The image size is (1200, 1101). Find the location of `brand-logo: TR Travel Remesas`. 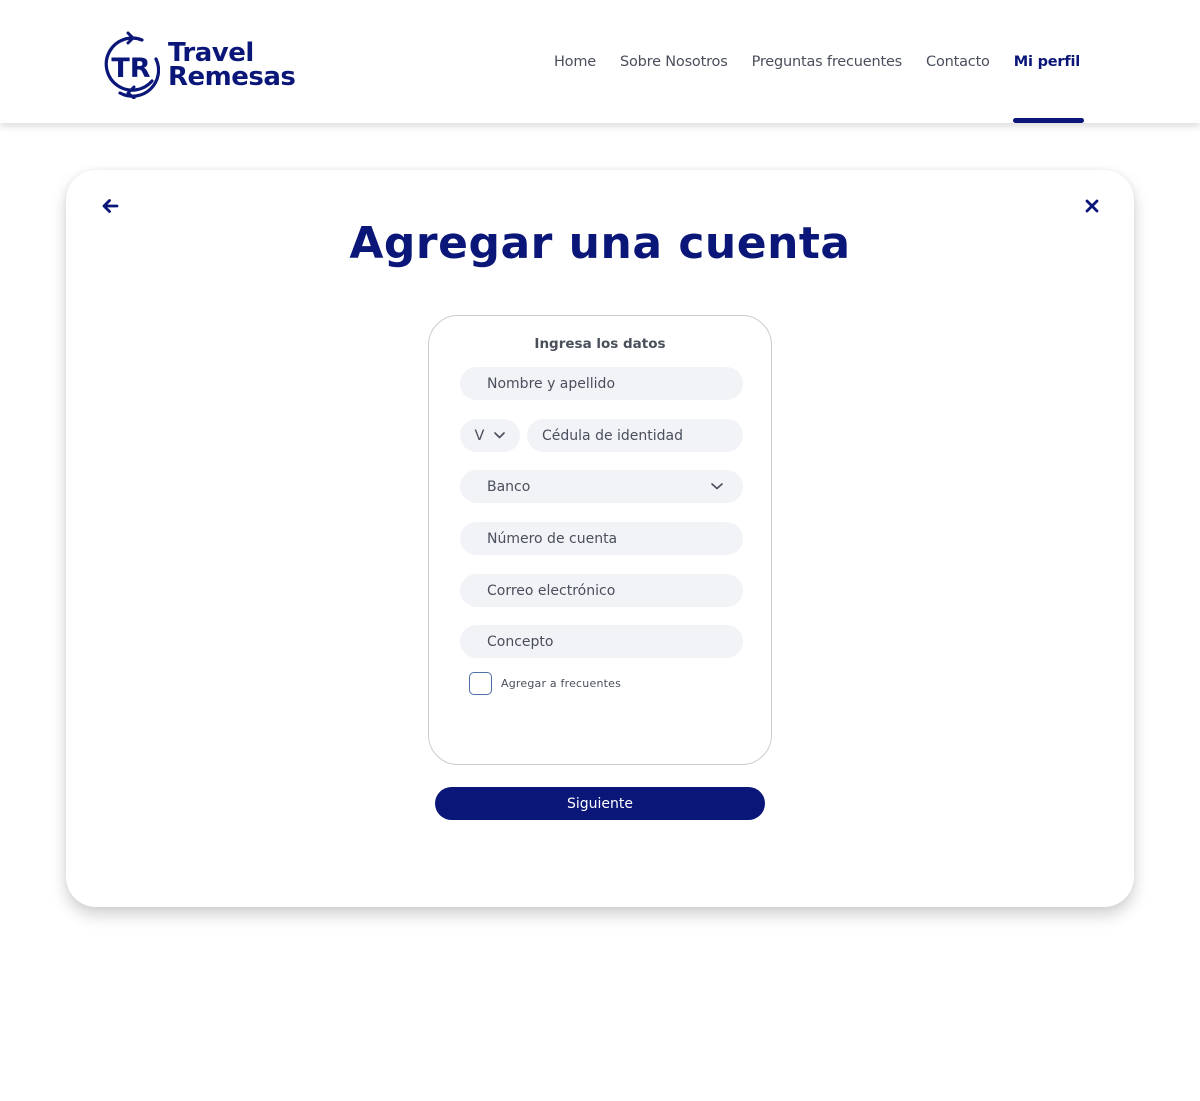

brand-logo: TR Travel Remesas is located at coordinates (199, 65).